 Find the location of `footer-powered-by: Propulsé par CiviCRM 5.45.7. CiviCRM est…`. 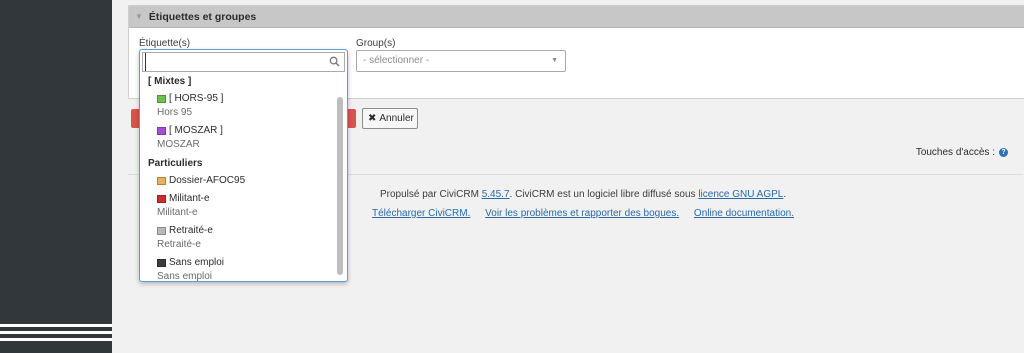

footer-powered-by: Propulsé par CiviCRM 5.45.7. CiviCRM est… is located at coordinates (583, 194).